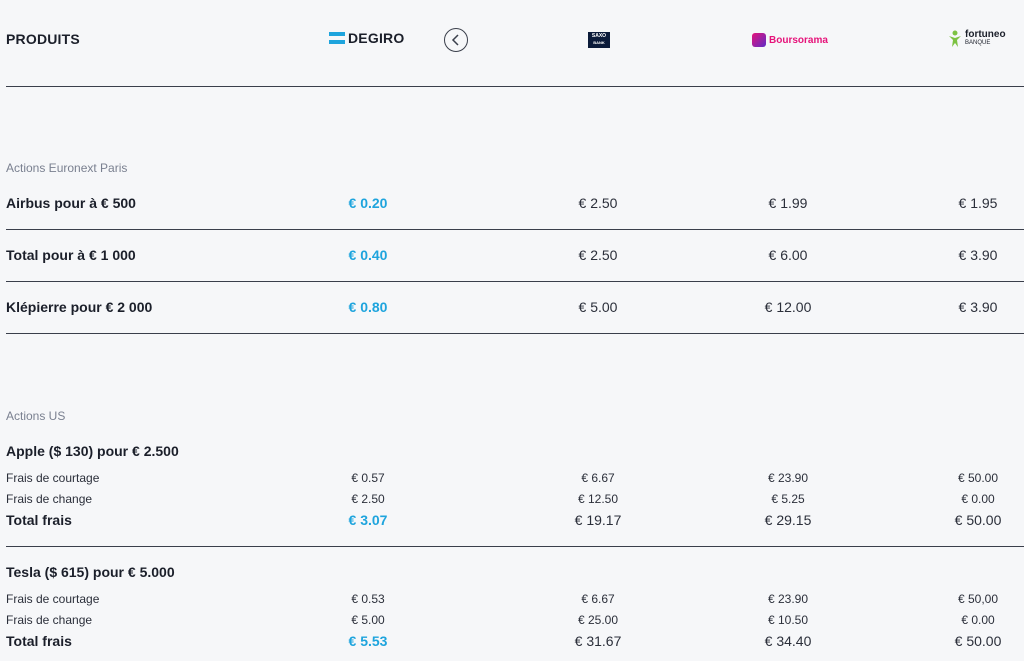 Image resolution: width=1024 pixels, height=661 pixels. Describe the element at coordinates (366, 38) in the screenshot. I see `degiro-logo: DEGIRO` at that location.